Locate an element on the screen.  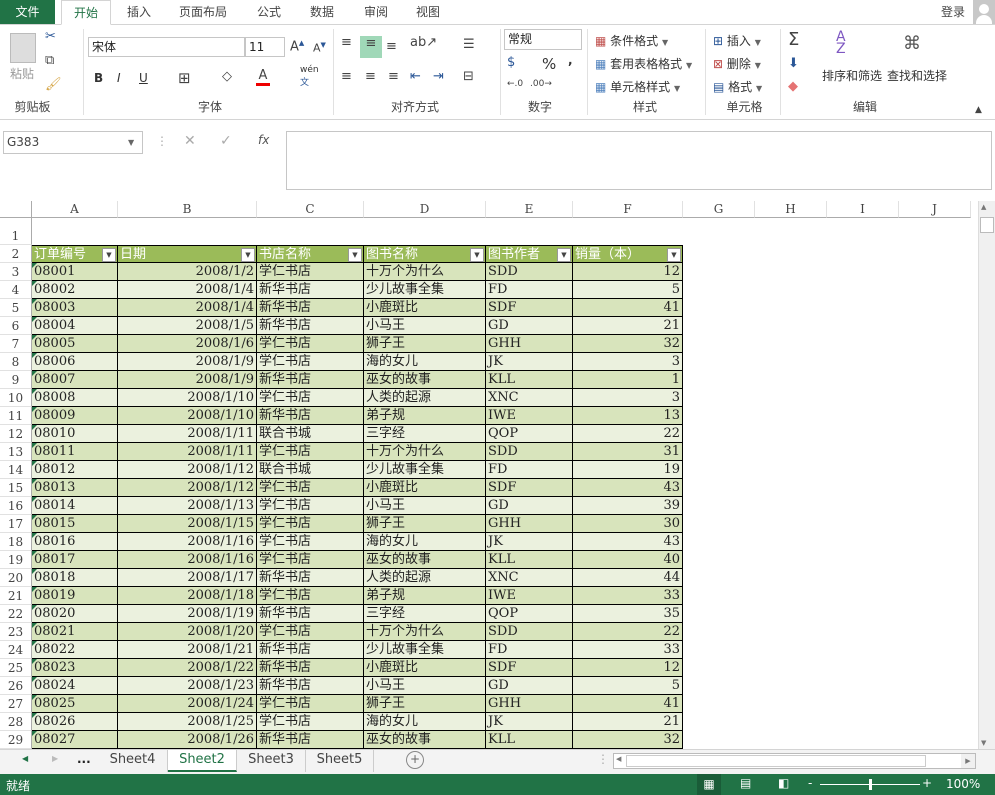
align-right-icon: ≡ is located at coordinates (393, 76).